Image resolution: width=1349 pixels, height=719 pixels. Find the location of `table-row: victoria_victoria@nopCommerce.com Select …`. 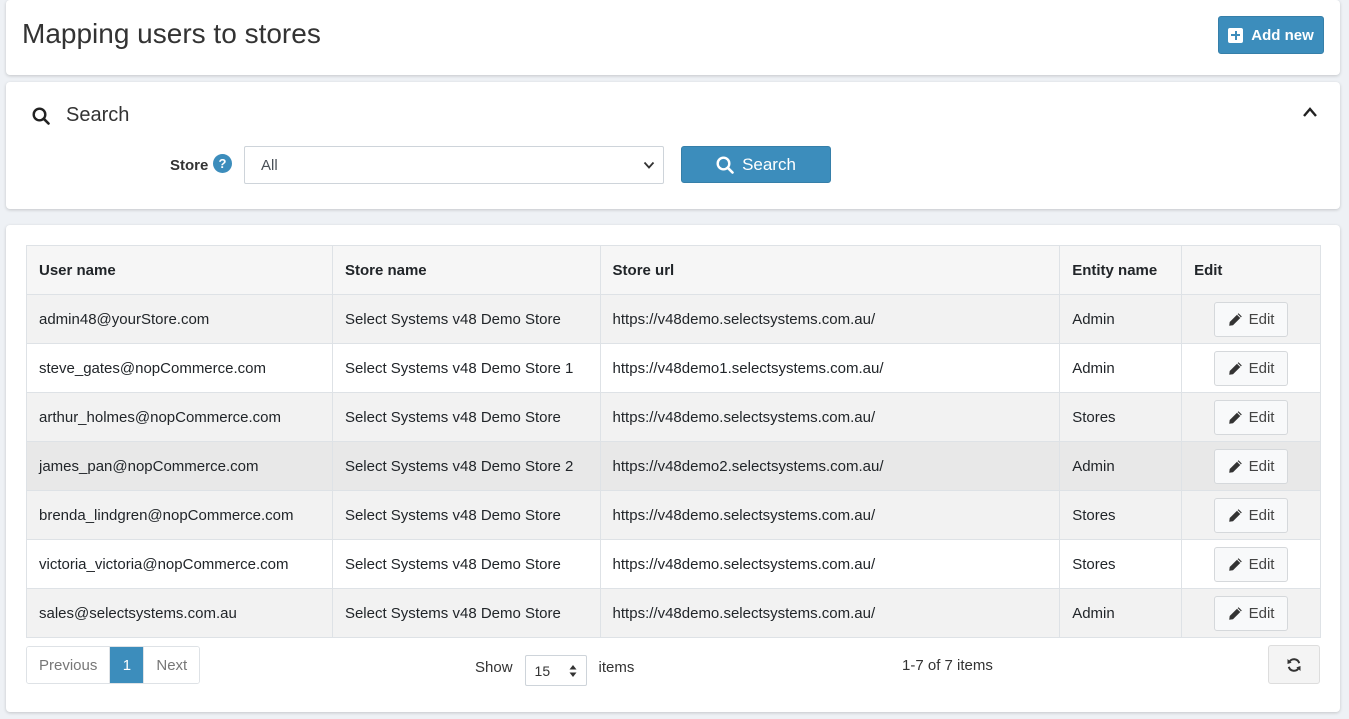

table-row: victoria_victoria@nopCommerce.com Select … is located at coordinates (673, 564).